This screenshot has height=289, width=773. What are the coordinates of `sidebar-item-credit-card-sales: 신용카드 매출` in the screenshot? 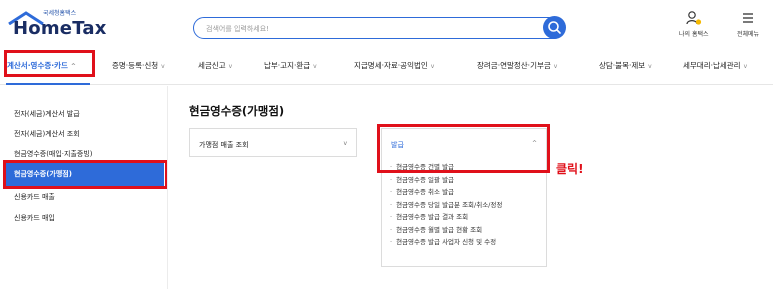 It's located at (34, 197).